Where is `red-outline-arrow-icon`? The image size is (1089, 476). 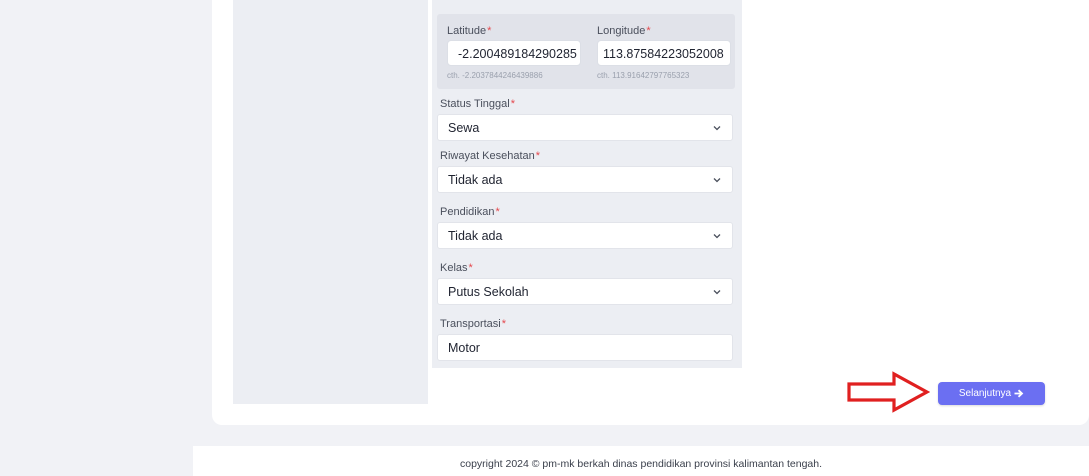 red-outline-arrow-icon is located at coordinates (888, 392).